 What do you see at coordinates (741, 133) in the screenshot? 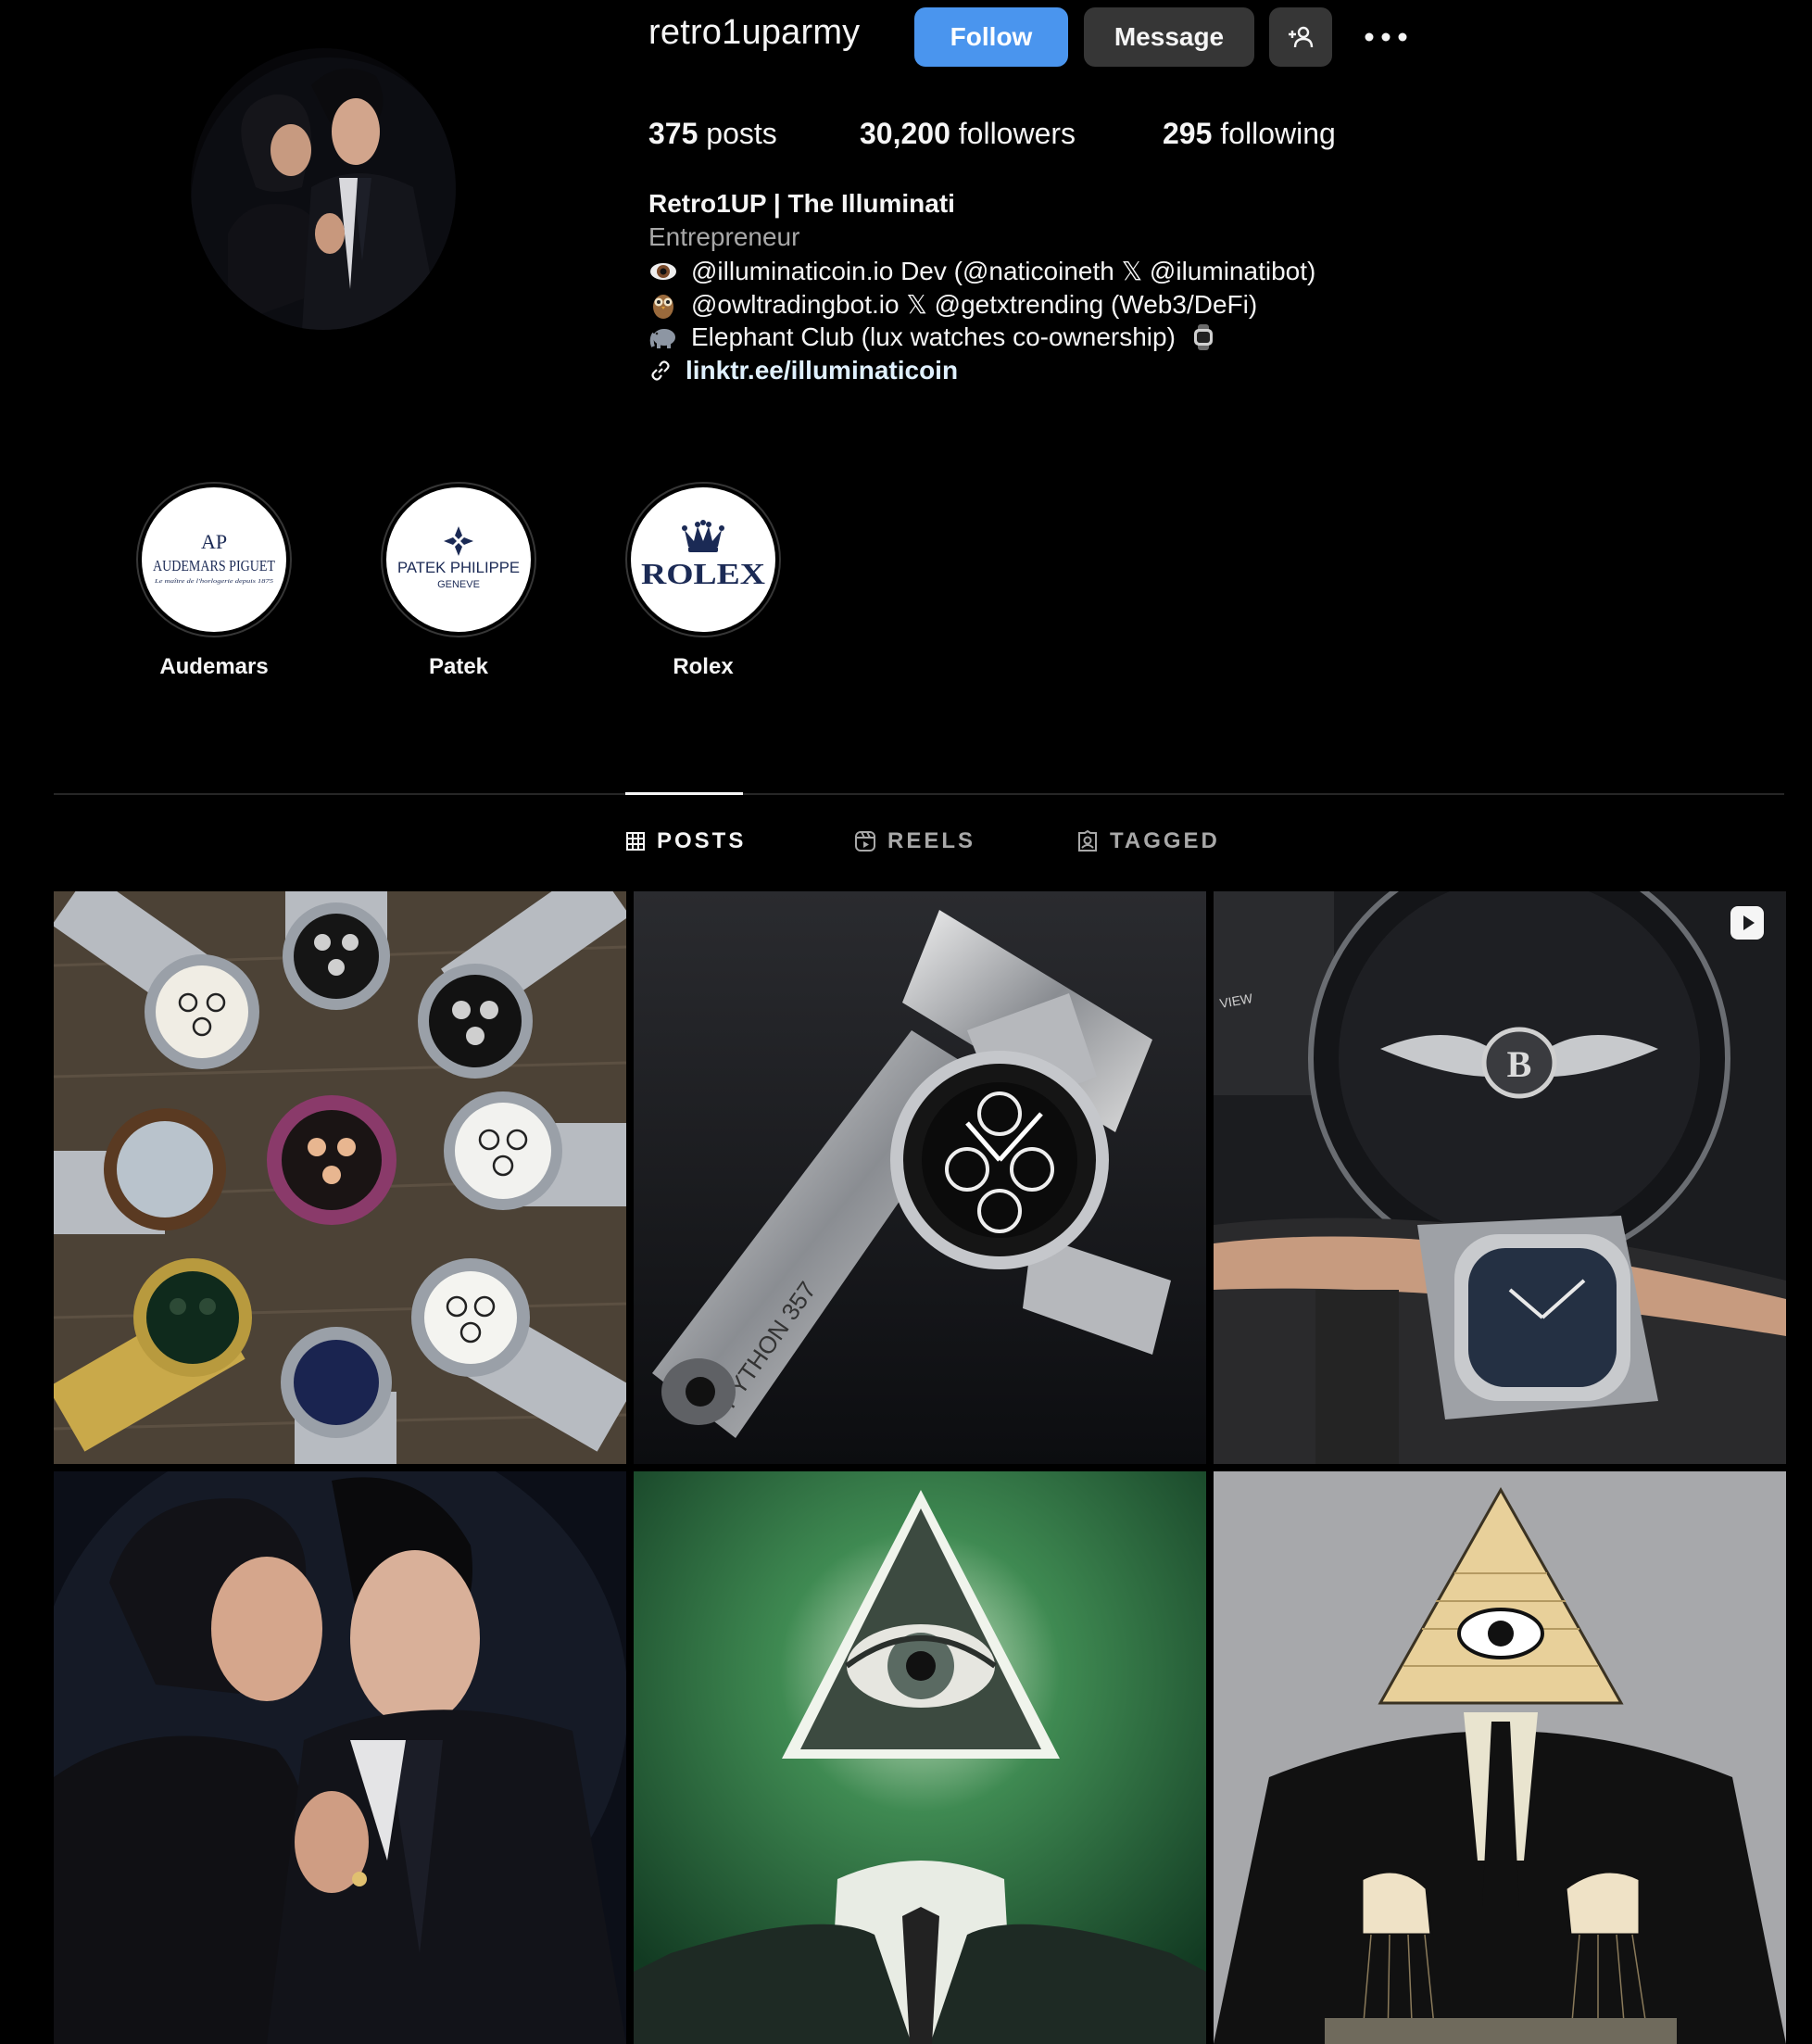
I see `posts-count-label: posts` at bounding box center [741, 133].